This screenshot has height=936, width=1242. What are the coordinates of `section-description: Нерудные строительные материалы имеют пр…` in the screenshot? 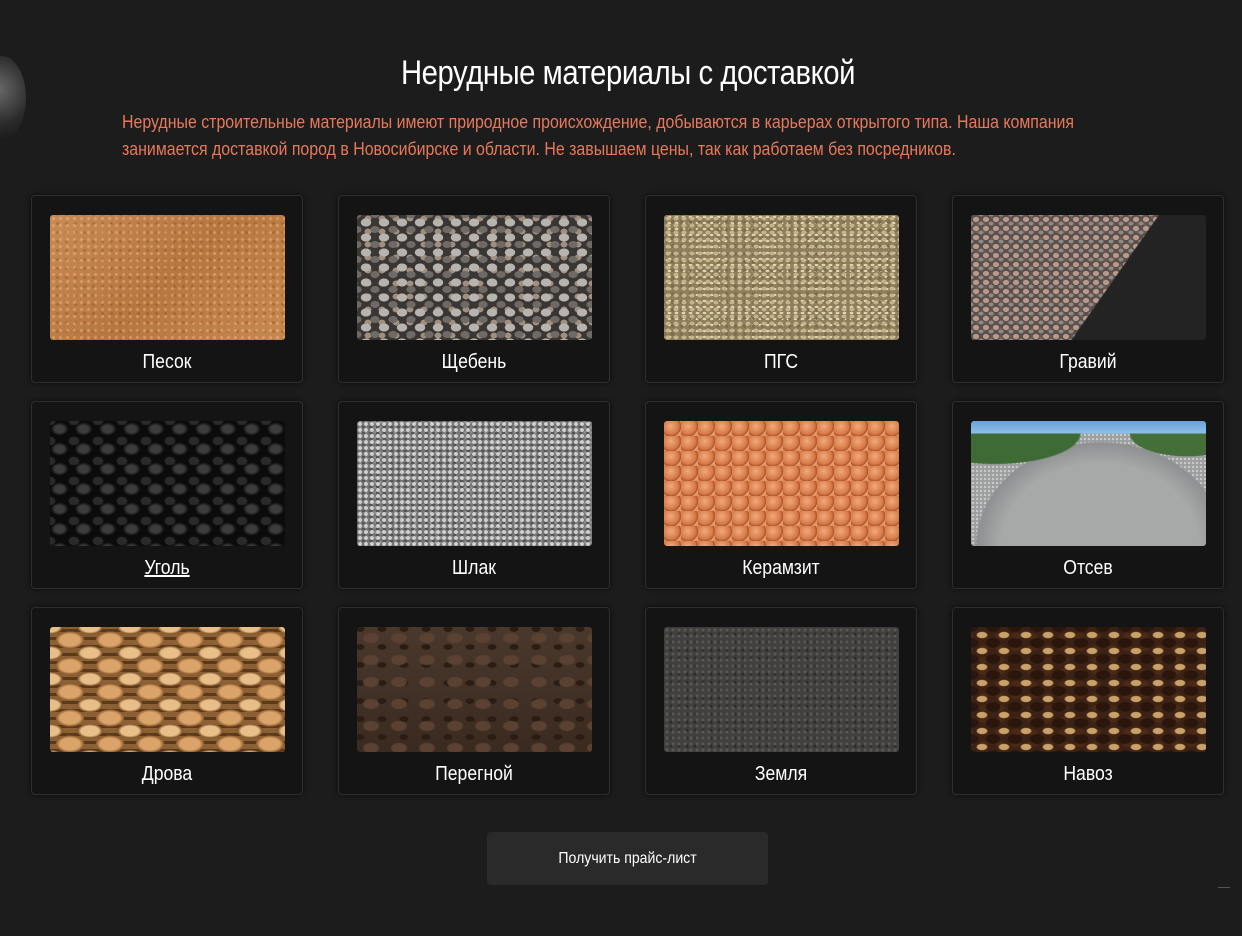 It's located at (598, 135).